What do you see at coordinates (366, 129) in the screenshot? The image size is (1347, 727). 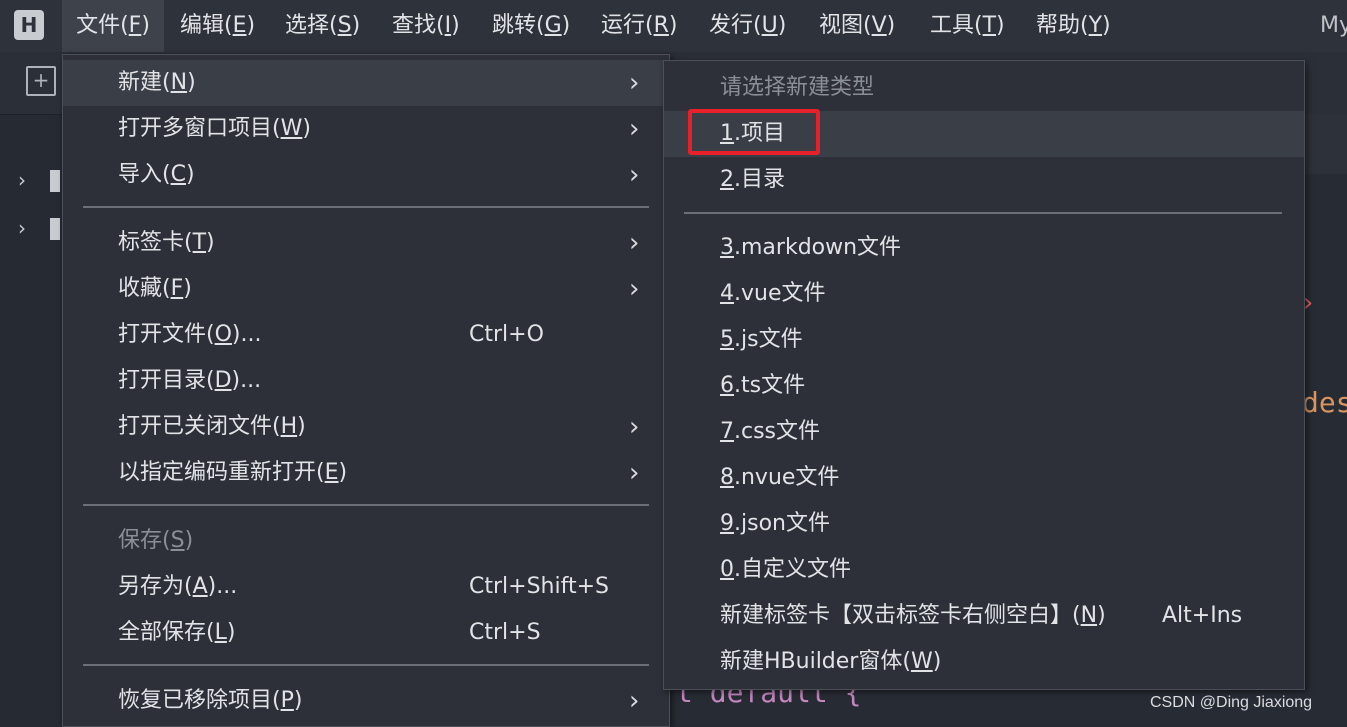 I see `menu-item-open-multi-window-project: 打开多窗口项目(W) ›` at bounding box center [366, 129].